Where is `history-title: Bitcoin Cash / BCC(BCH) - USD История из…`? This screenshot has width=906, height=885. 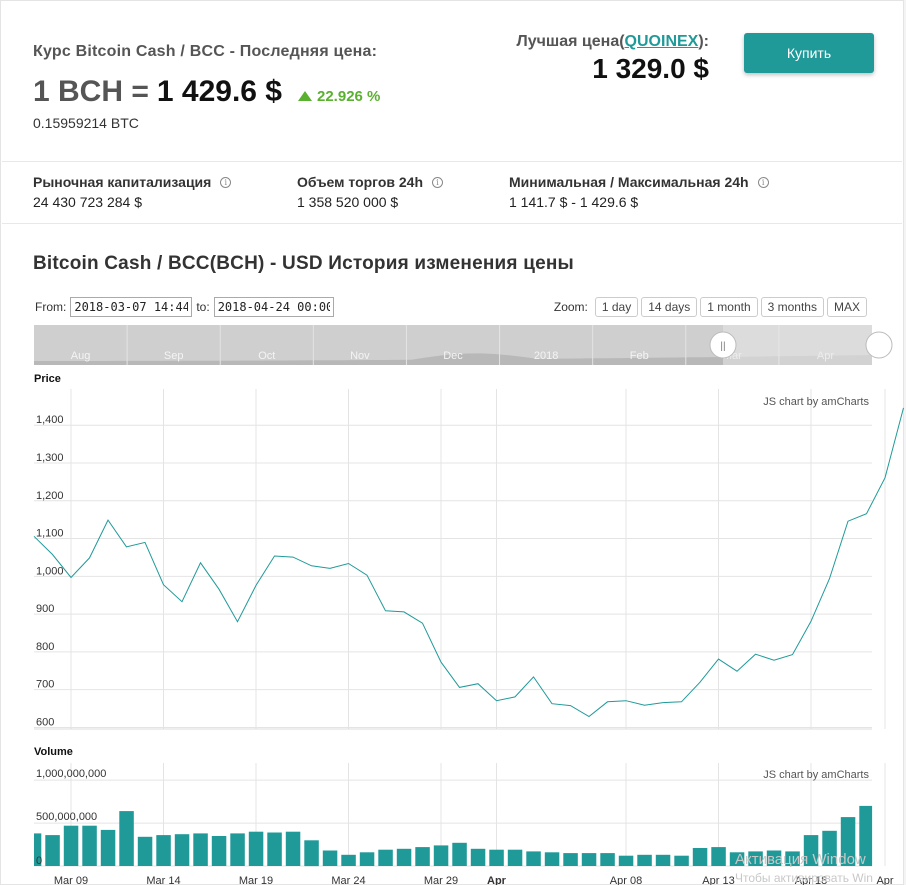
history-title: Bitcoin Cash / BCC(BCH) - USD История из… is located at coordinates (303, 263).